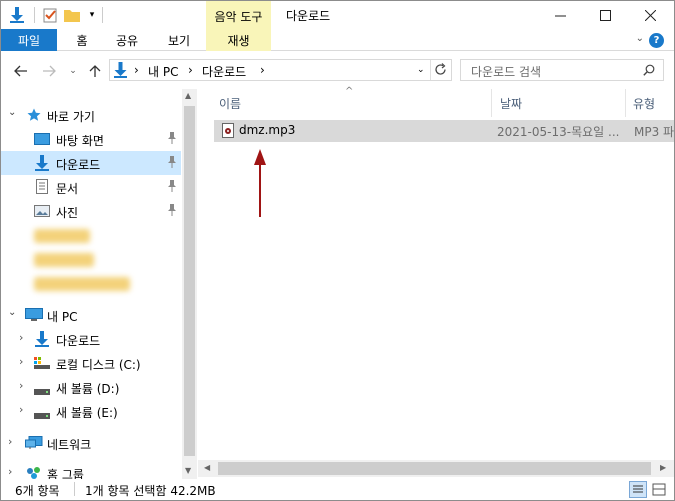  Describe the element at coordinates (91, 470) in the screenshot. I see `nav-homegroup: › 홈 그룹` at that location.